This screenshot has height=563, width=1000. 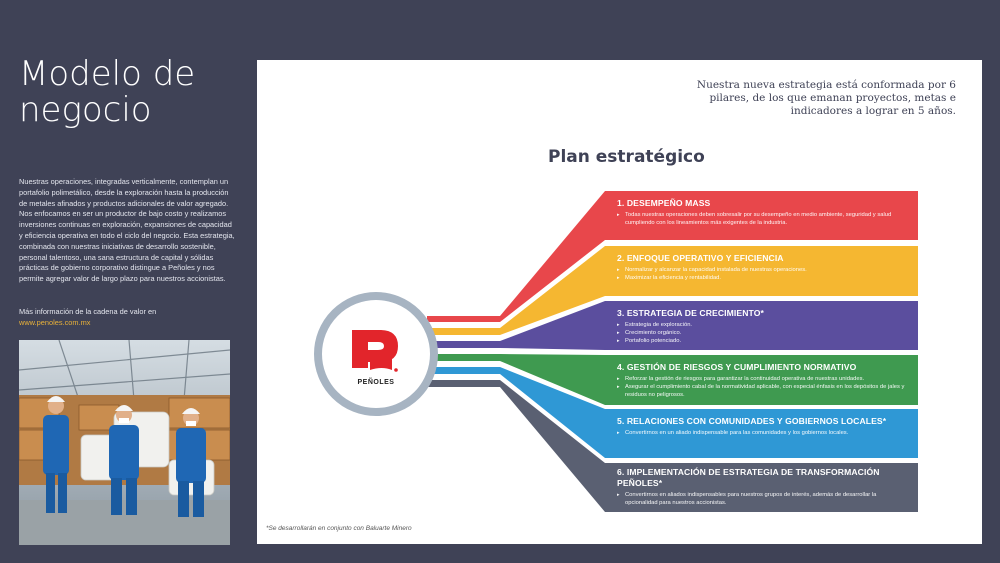 I want to click on page-title-line1: Modelo de, so click(x=107, y=74).